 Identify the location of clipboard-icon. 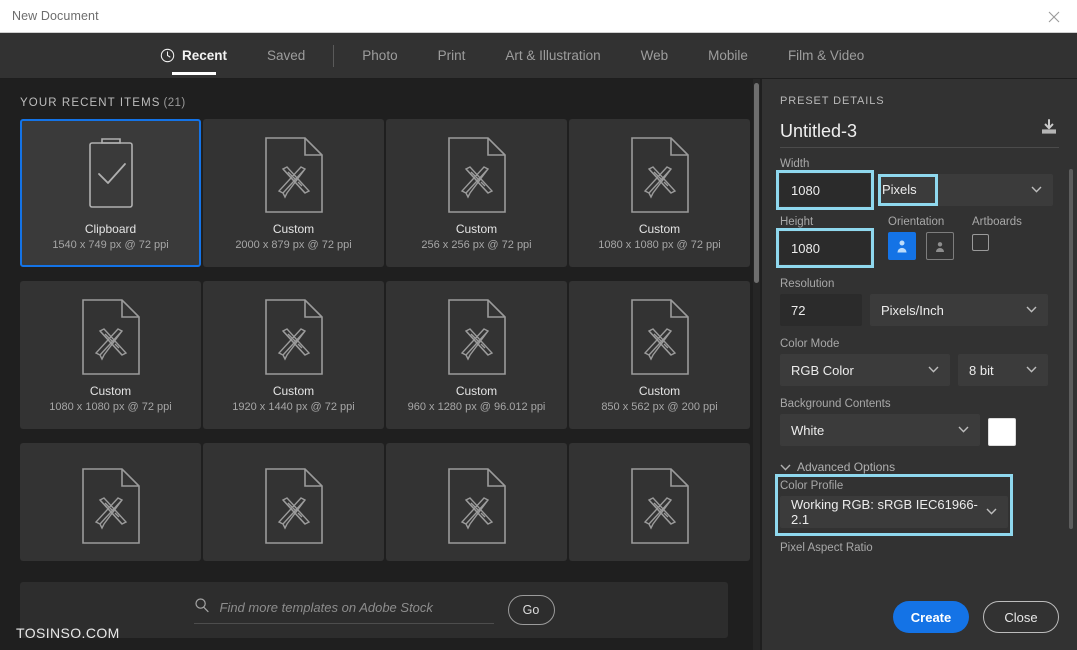
(111, 175).